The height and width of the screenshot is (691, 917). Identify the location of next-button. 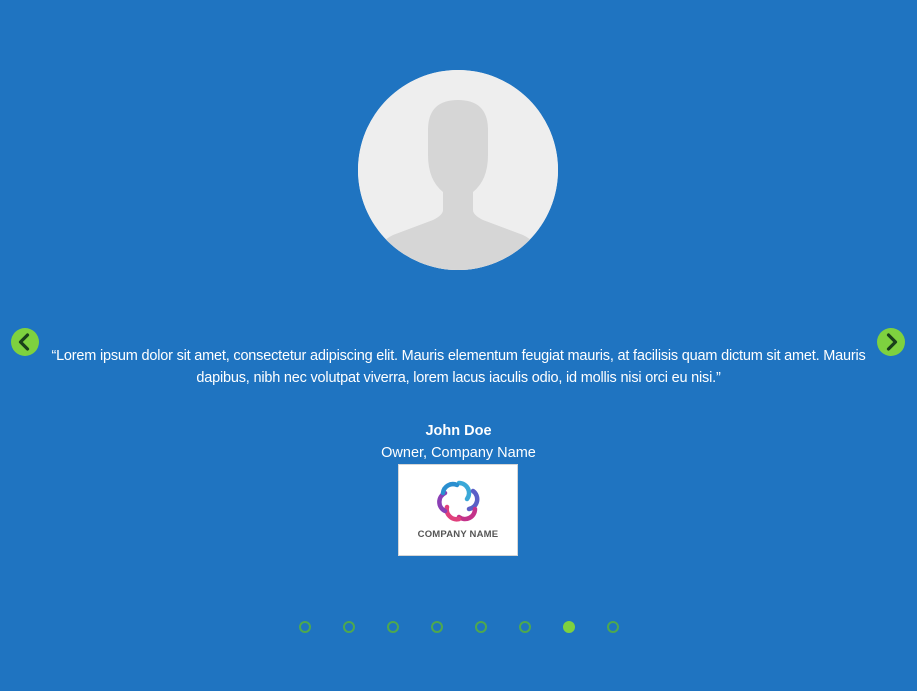
(891, 342).